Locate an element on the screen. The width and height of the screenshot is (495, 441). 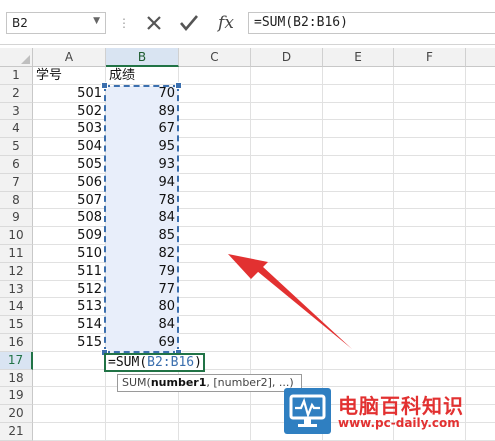
watermark-title: 电脑百科知识 is located at coordinates (401, 406).